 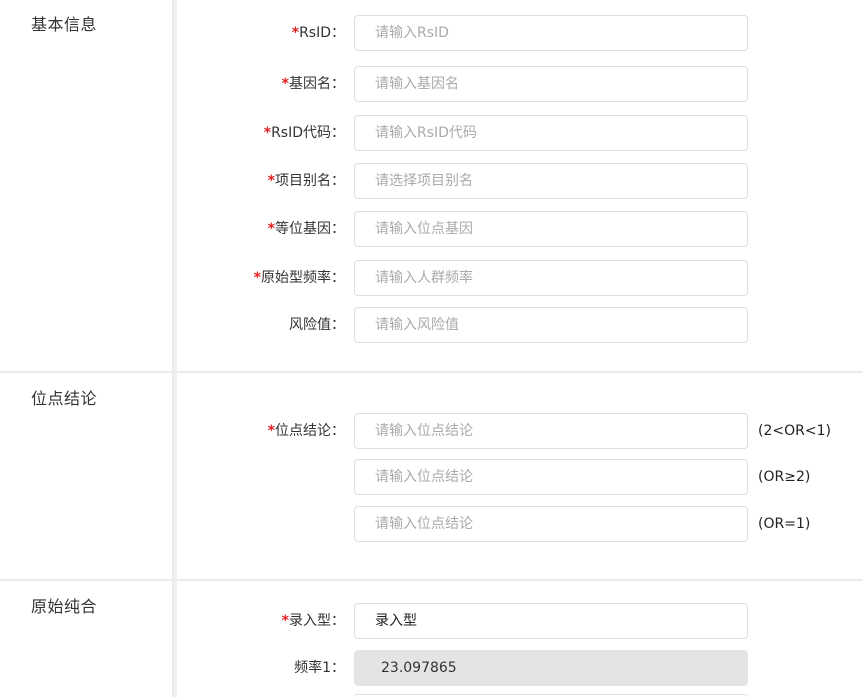 What do you see at coordinates (304, 133) in the screenshot?
I see `field-label-rsid-code: *RsID代码：` at bounding box center [304, 133].